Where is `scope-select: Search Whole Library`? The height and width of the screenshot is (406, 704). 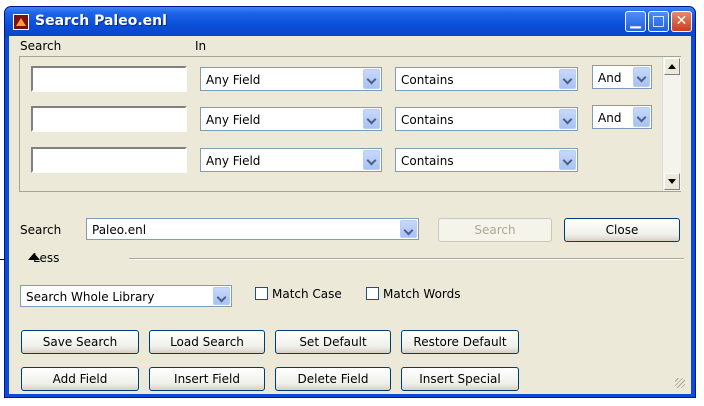
scope-select: Search Whole Library is located at coordinates (126, 296).